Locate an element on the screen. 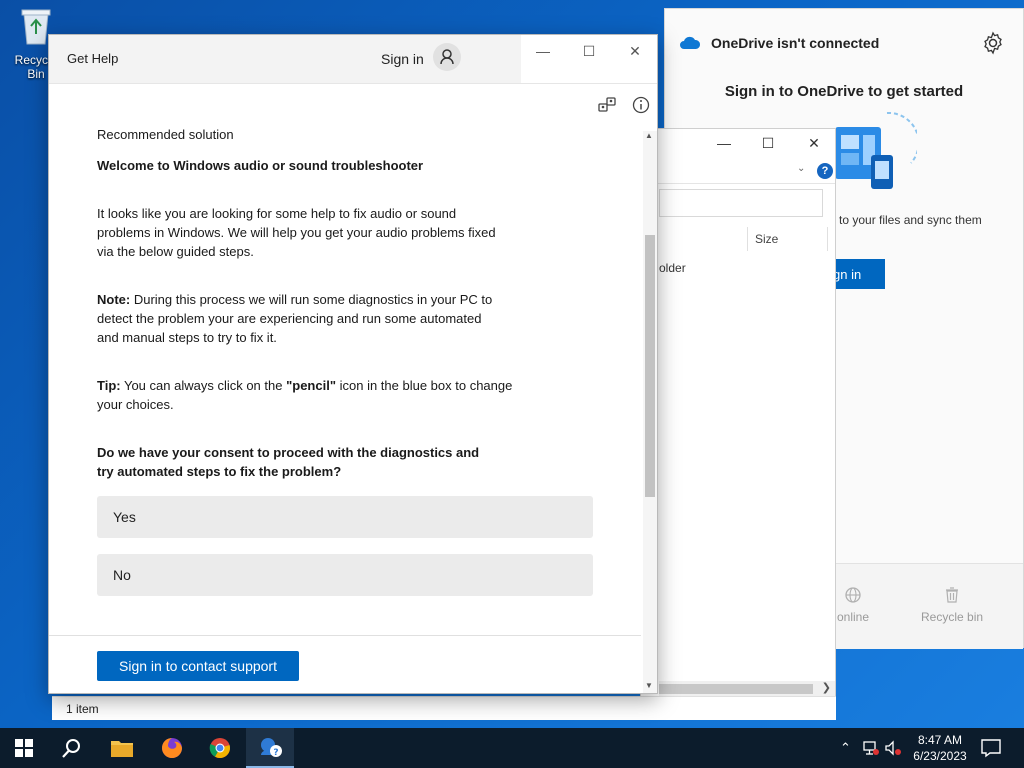  taskbar: ? ⌃ 8:47 AM 6/23/2023 is located at coordinates (512, 748).